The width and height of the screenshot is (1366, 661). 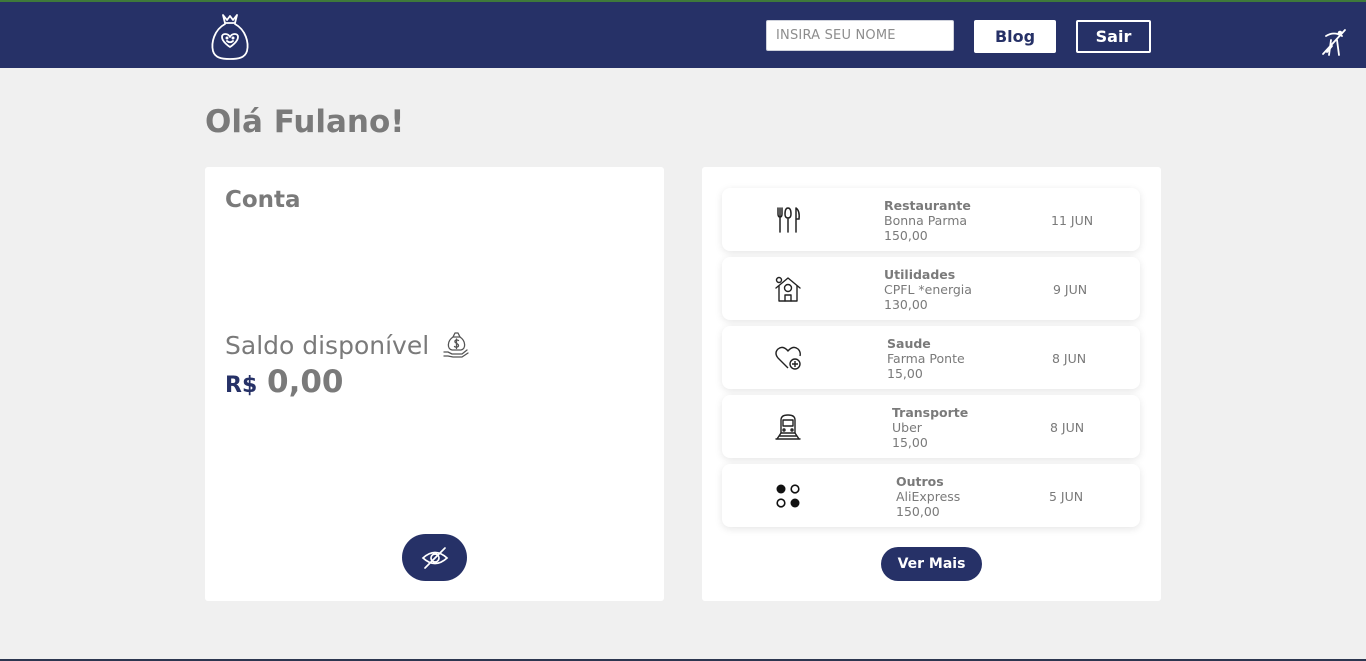 What do you see at coordinates (788, 496) in the screenshot?
I see `dots-icon` at bounding box center [788, 496].